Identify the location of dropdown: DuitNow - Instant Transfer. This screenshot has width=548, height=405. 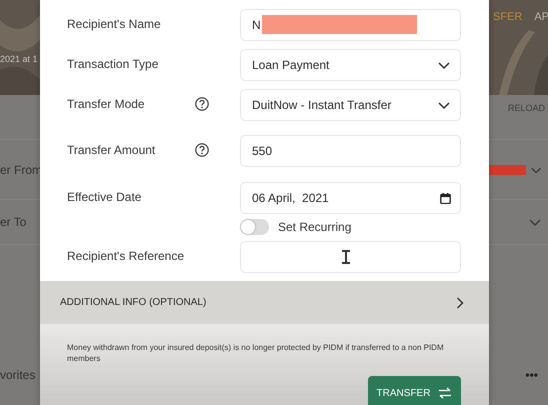
(350, 105).